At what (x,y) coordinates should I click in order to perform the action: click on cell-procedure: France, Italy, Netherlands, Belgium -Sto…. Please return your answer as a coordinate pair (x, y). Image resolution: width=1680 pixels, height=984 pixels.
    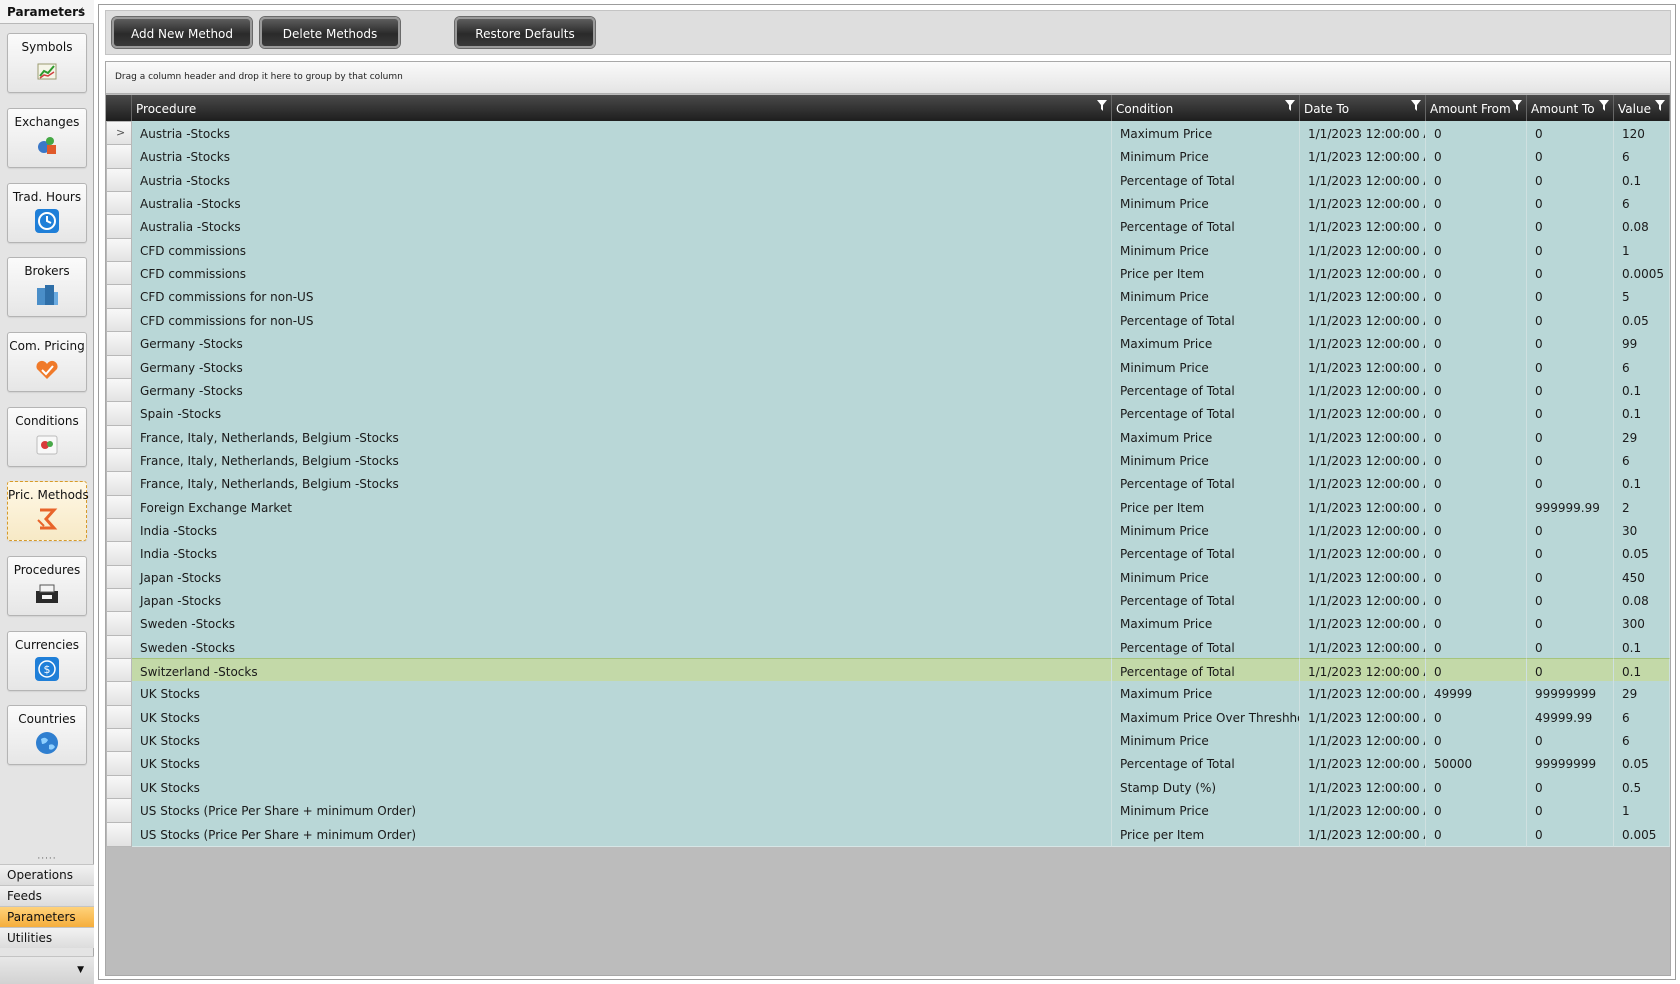
    Looking at the image, I should click on (622, 460).